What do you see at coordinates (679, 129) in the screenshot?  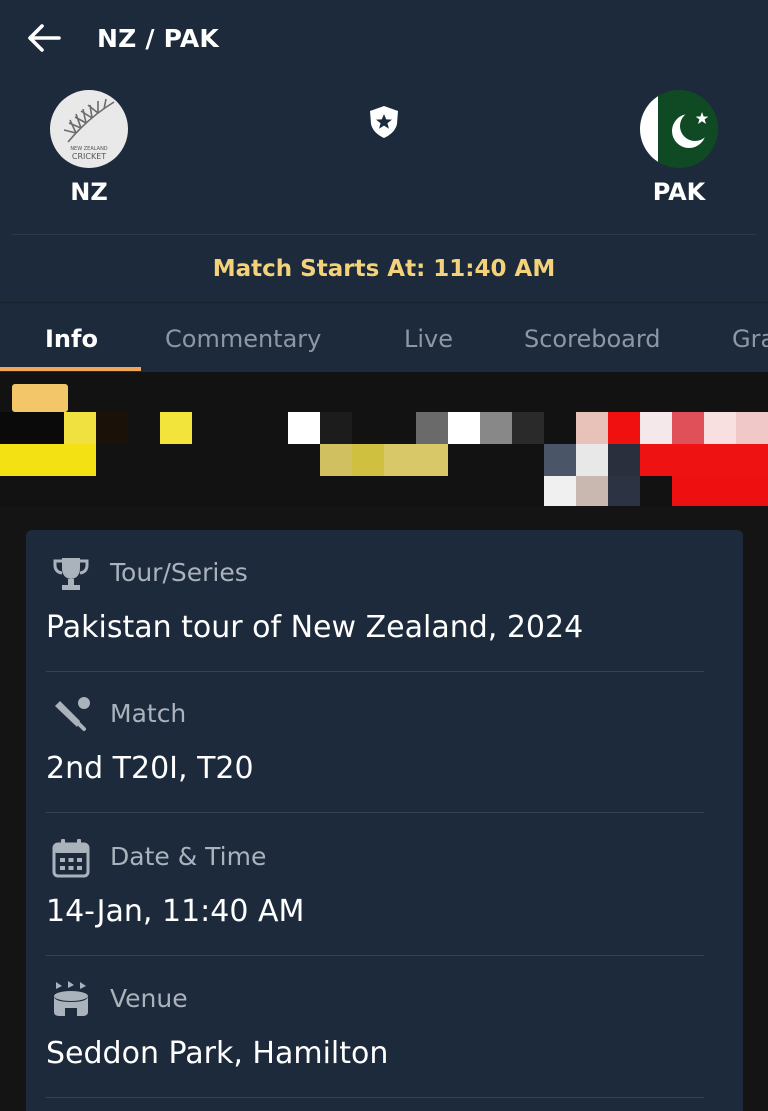 I see `pak-team-logo` at bounding box center [679, 129].